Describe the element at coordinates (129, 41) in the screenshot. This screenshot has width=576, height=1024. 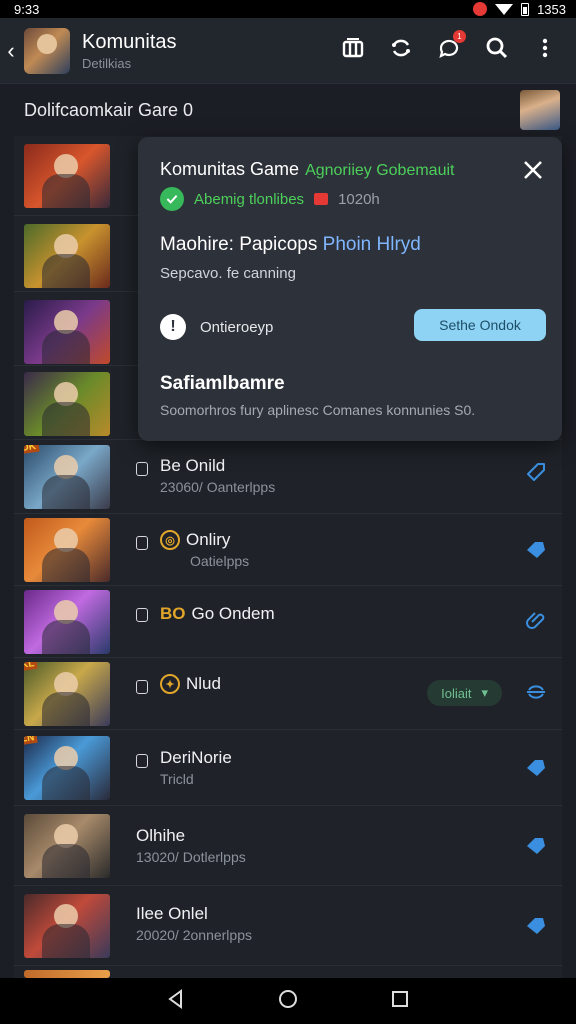
I see `app-title: Komunitas` at that location.